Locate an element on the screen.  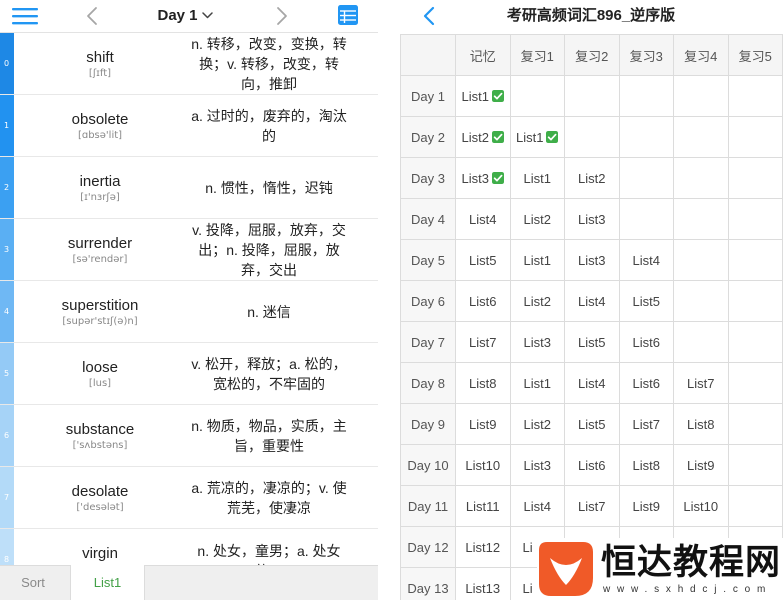
tab-sort: Sort is located at coordinates (33, 582).